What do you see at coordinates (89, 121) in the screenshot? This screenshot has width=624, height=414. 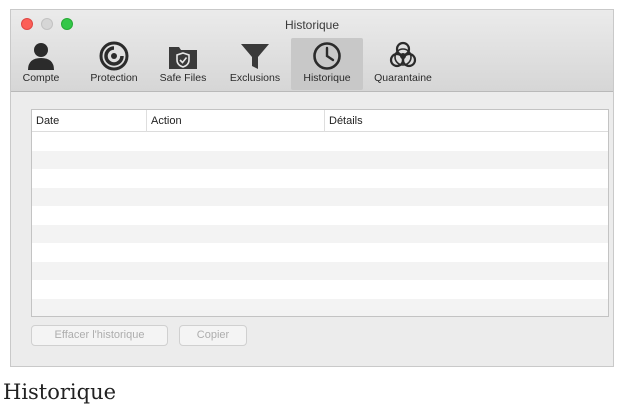 I see `column-header-date: Date` at bounding box center [89, 121].